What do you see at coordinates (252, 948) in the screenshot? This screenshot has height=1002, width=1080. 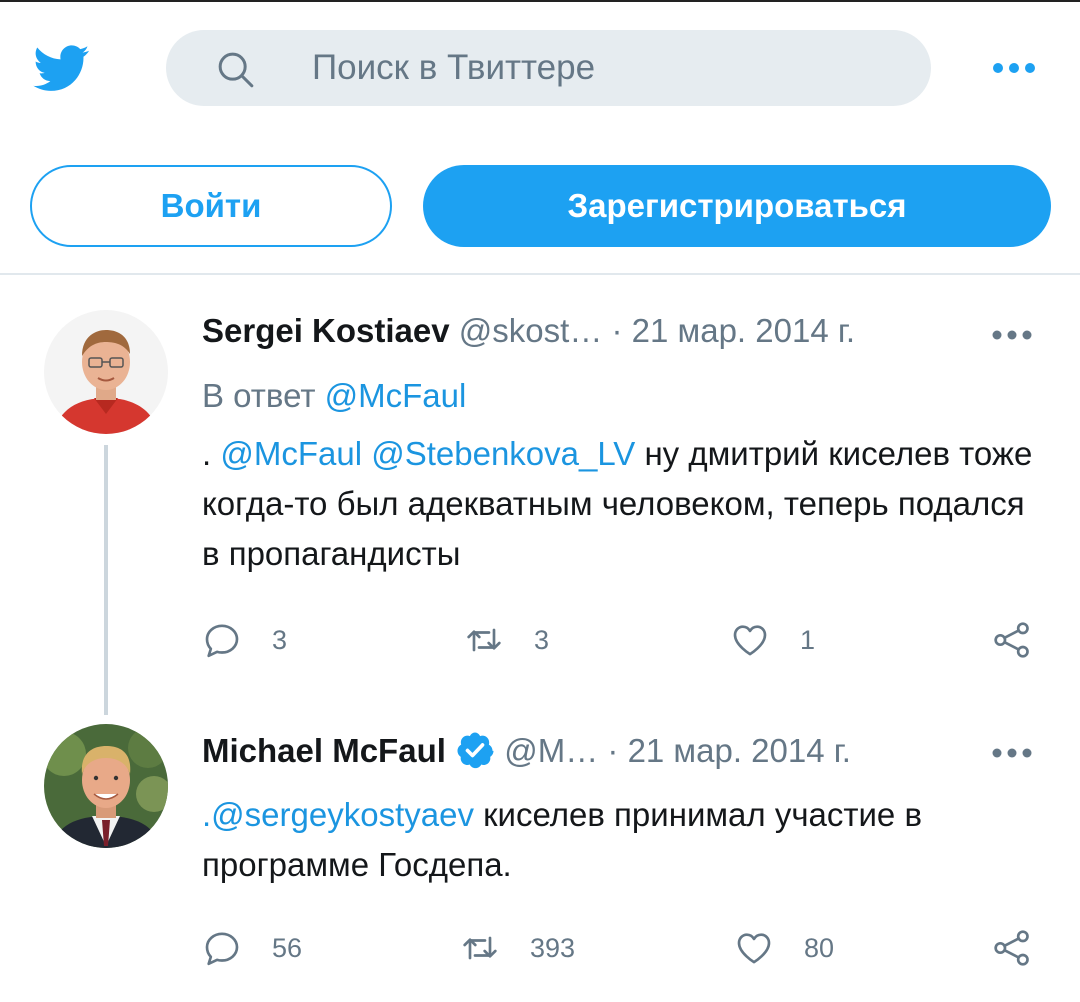 I see `reply-button: 56` at bounding box center [252, 948].